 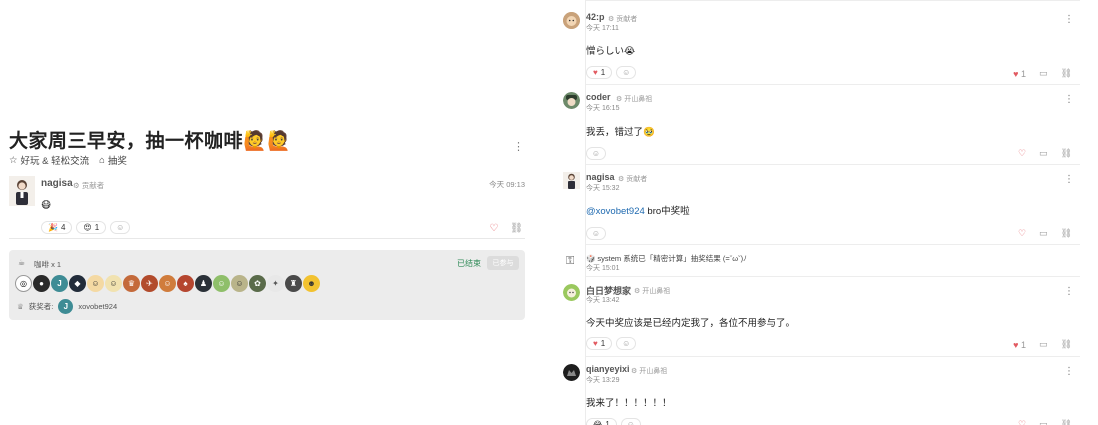 What do you see at coordinates (59, 283) in the screenshot?
I see `participant-avatar: J` at bounding box center [59, 283].